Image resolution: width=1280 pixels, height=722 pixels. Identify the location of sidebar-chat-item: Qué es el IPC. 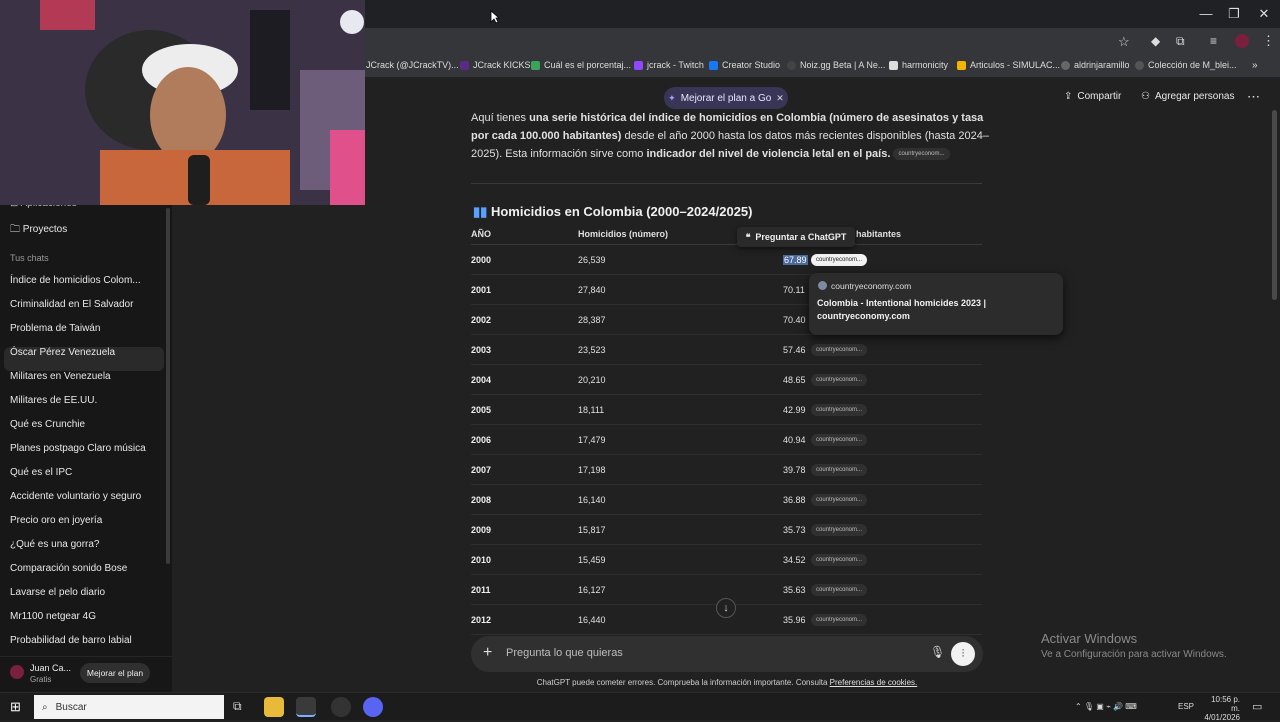
(41, 472).